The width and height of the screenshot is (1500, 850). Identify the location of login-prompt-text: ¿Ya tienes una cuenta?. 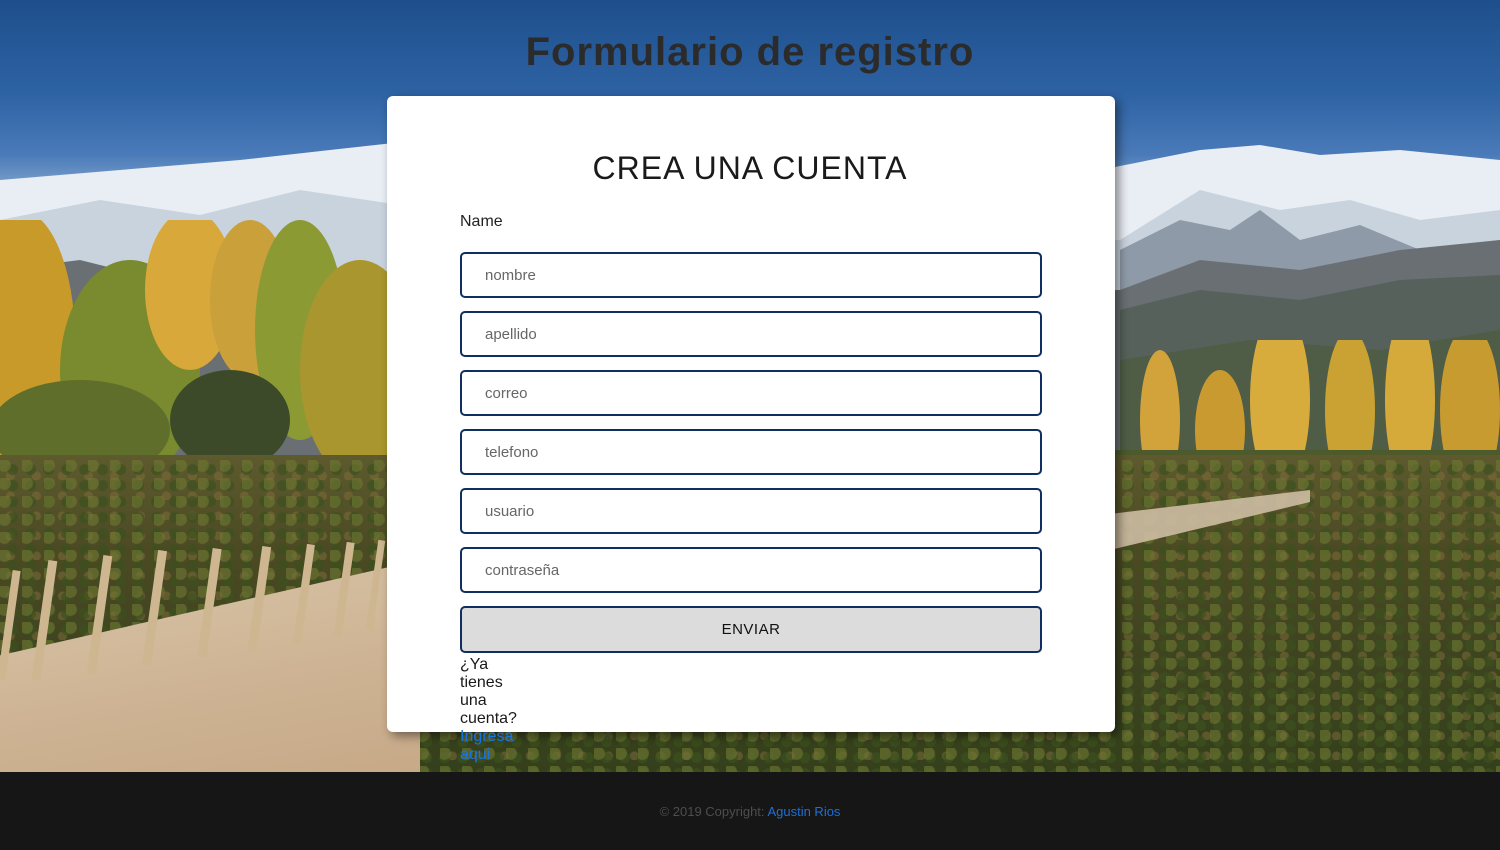
(488, 691).